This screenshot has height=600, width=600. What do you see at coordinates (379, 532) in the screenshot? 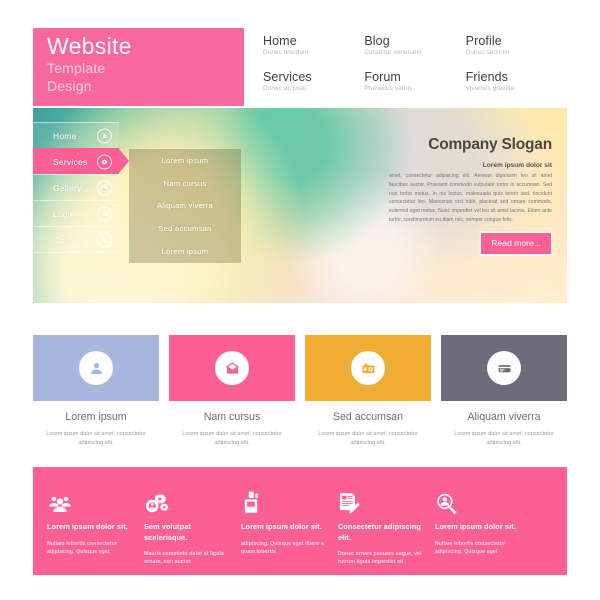
I see `footer-title: Consectetur adipiscing elit.` at bounding box center [379, 532].